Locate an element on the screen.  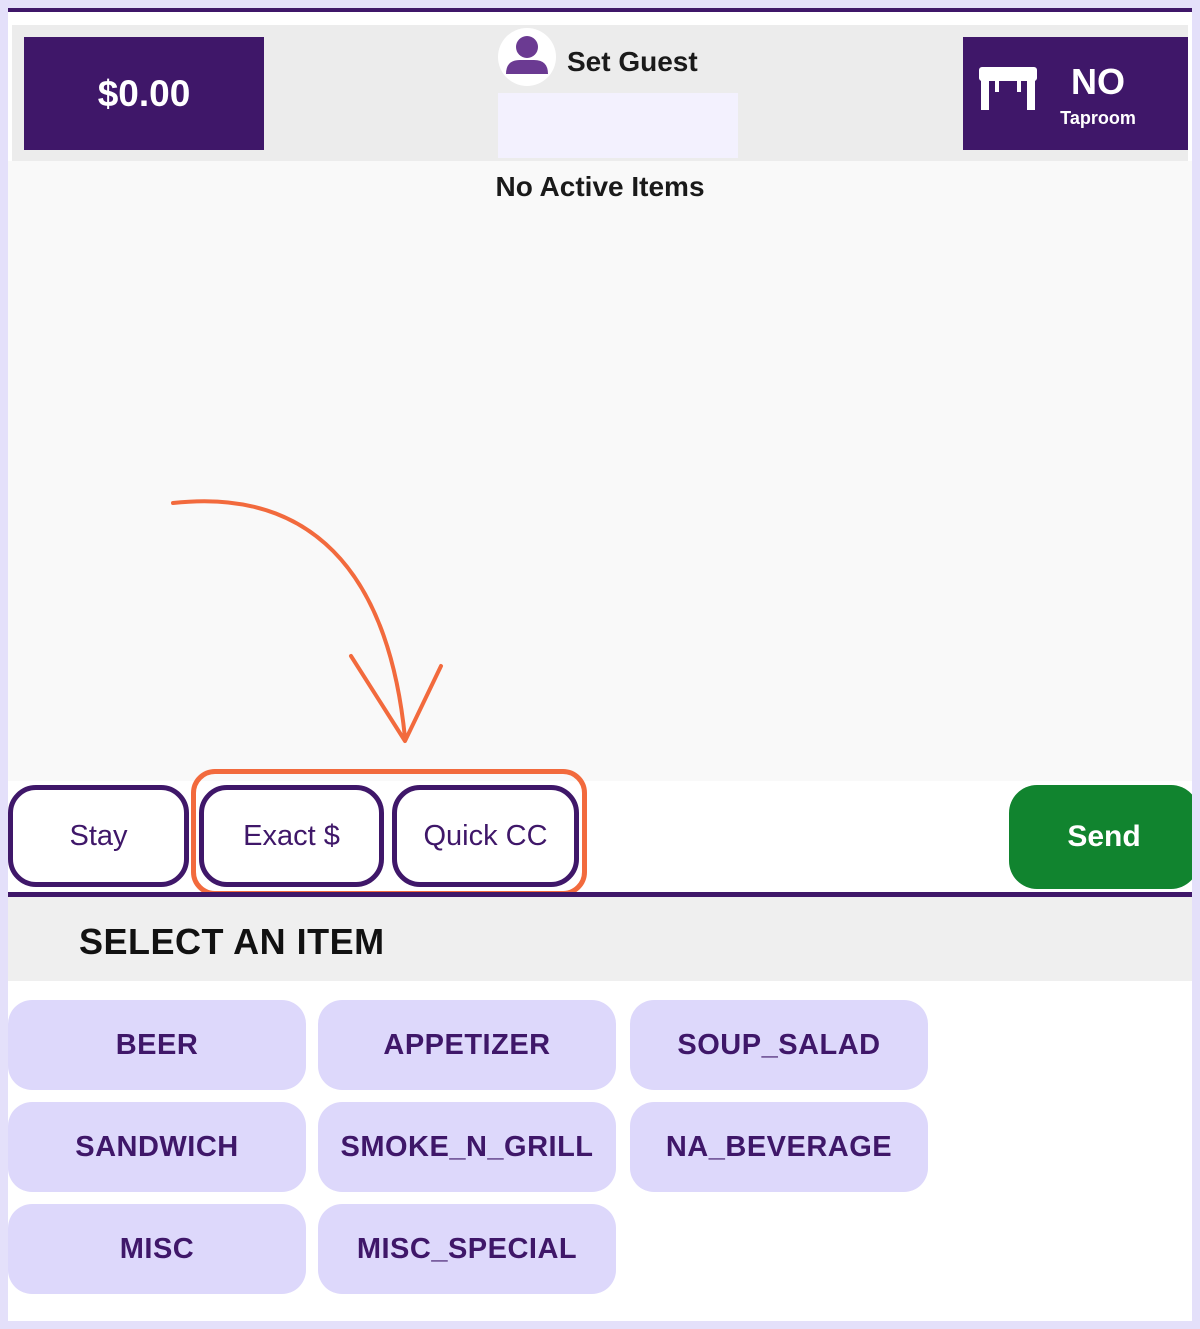
guest-selector: Set Guest is located at coordinates (618, 95).